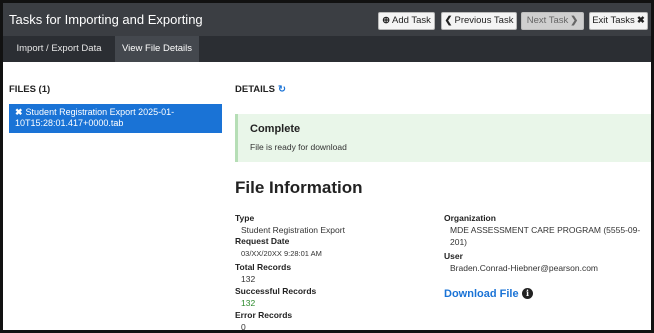 This screenshot has width=654, height=333. I want to click on tab-label: View File Details, so click(157, 48).